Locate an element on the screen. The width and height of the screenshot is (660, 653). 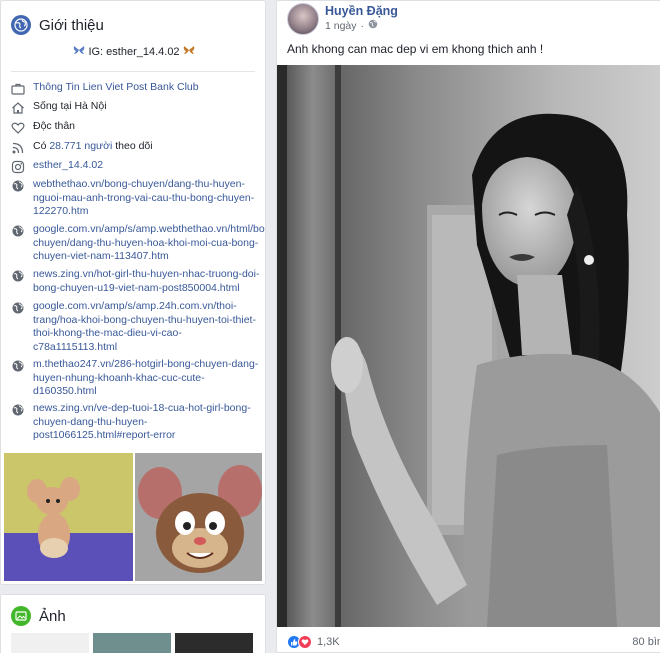
heart-icon is located at coordinates (18, 128).